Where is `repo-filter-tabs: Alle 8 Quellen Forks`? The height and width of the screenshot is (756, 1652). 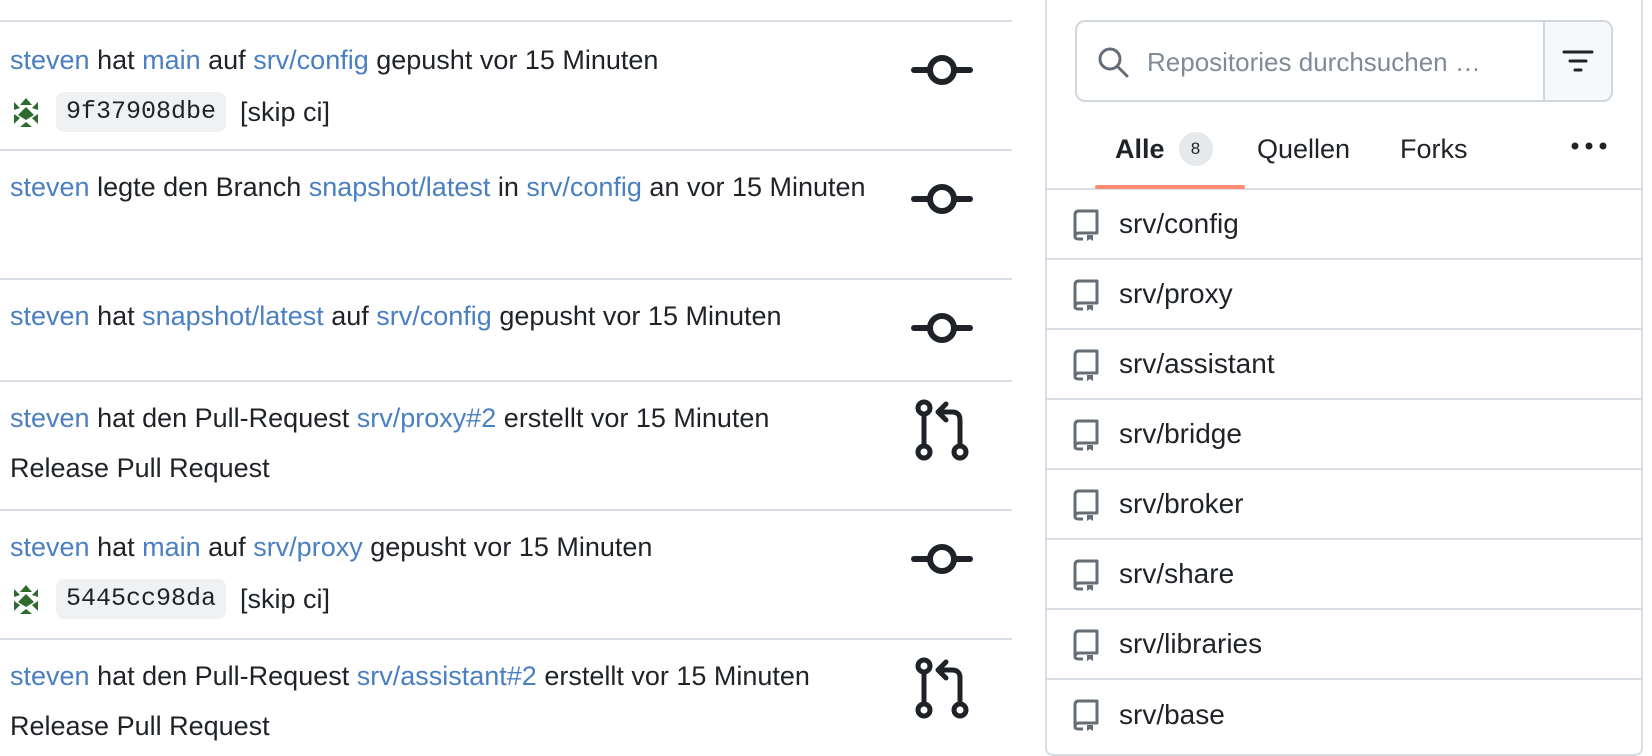 repo-filter-tabs: Alle 8 Quellen Forks is located at coordinates (1344, 150).